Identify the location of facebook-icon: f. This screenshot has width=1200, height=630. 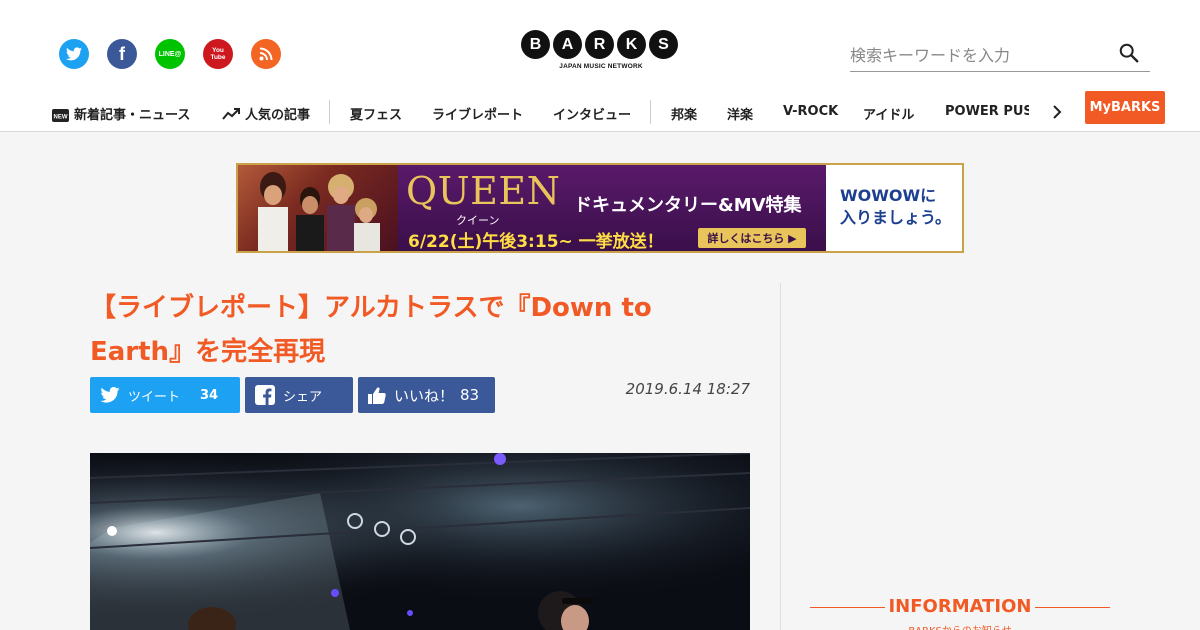
(122, 54).